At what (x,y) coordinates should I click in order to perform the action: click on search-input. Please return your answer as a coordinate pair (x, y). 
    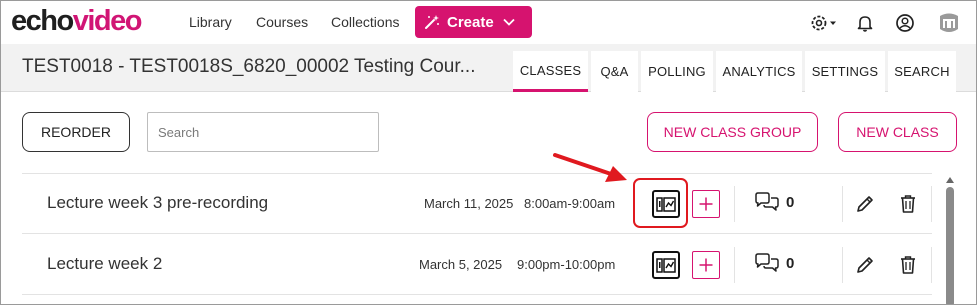
    Looking at the image, I should click on (263, 132).